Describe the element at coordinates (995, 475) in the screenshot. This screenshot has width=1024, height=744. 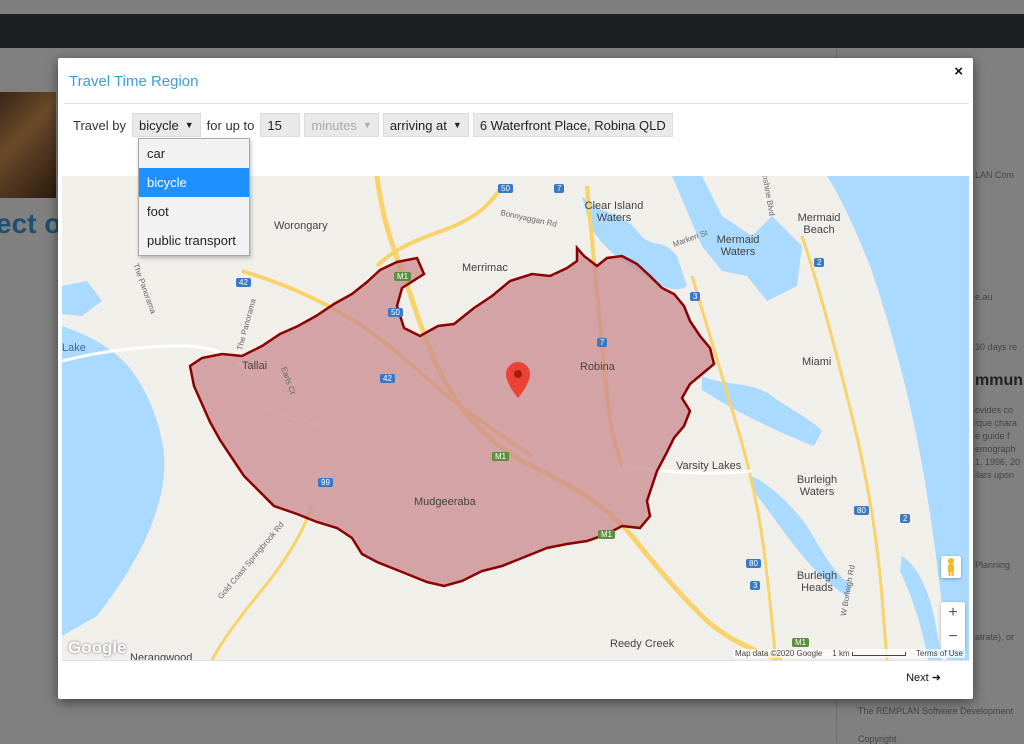
I see `background-side-text: ilars upon` at that location.